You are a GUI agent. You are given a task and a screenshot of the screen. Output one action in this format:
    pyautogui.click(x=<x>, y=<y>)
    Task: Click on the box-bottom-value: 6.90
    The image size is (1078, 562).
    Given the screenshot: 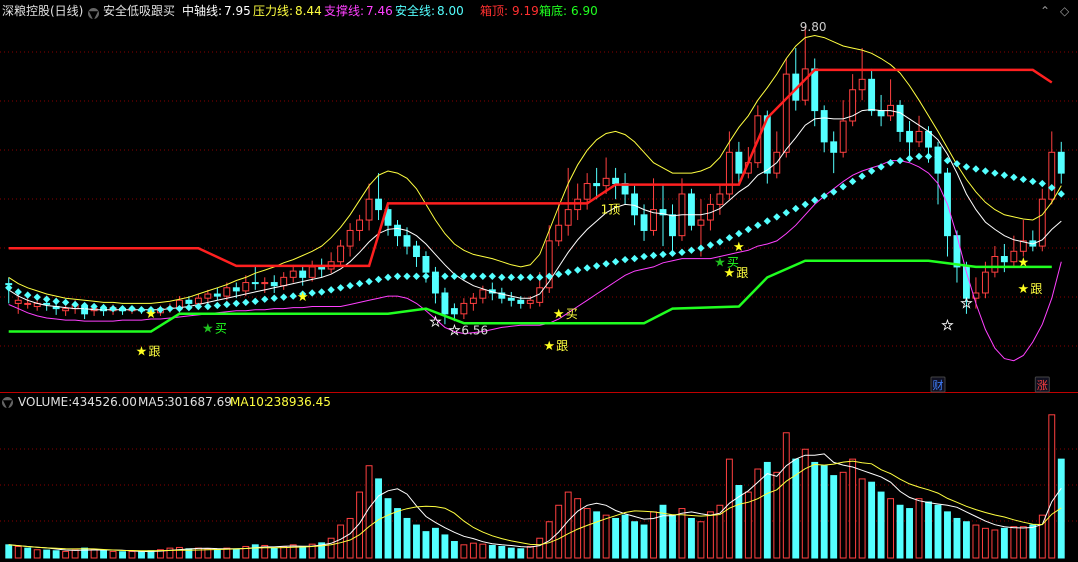 What is the action you would take?
    pyautogui.click(x=584, y=11)
    